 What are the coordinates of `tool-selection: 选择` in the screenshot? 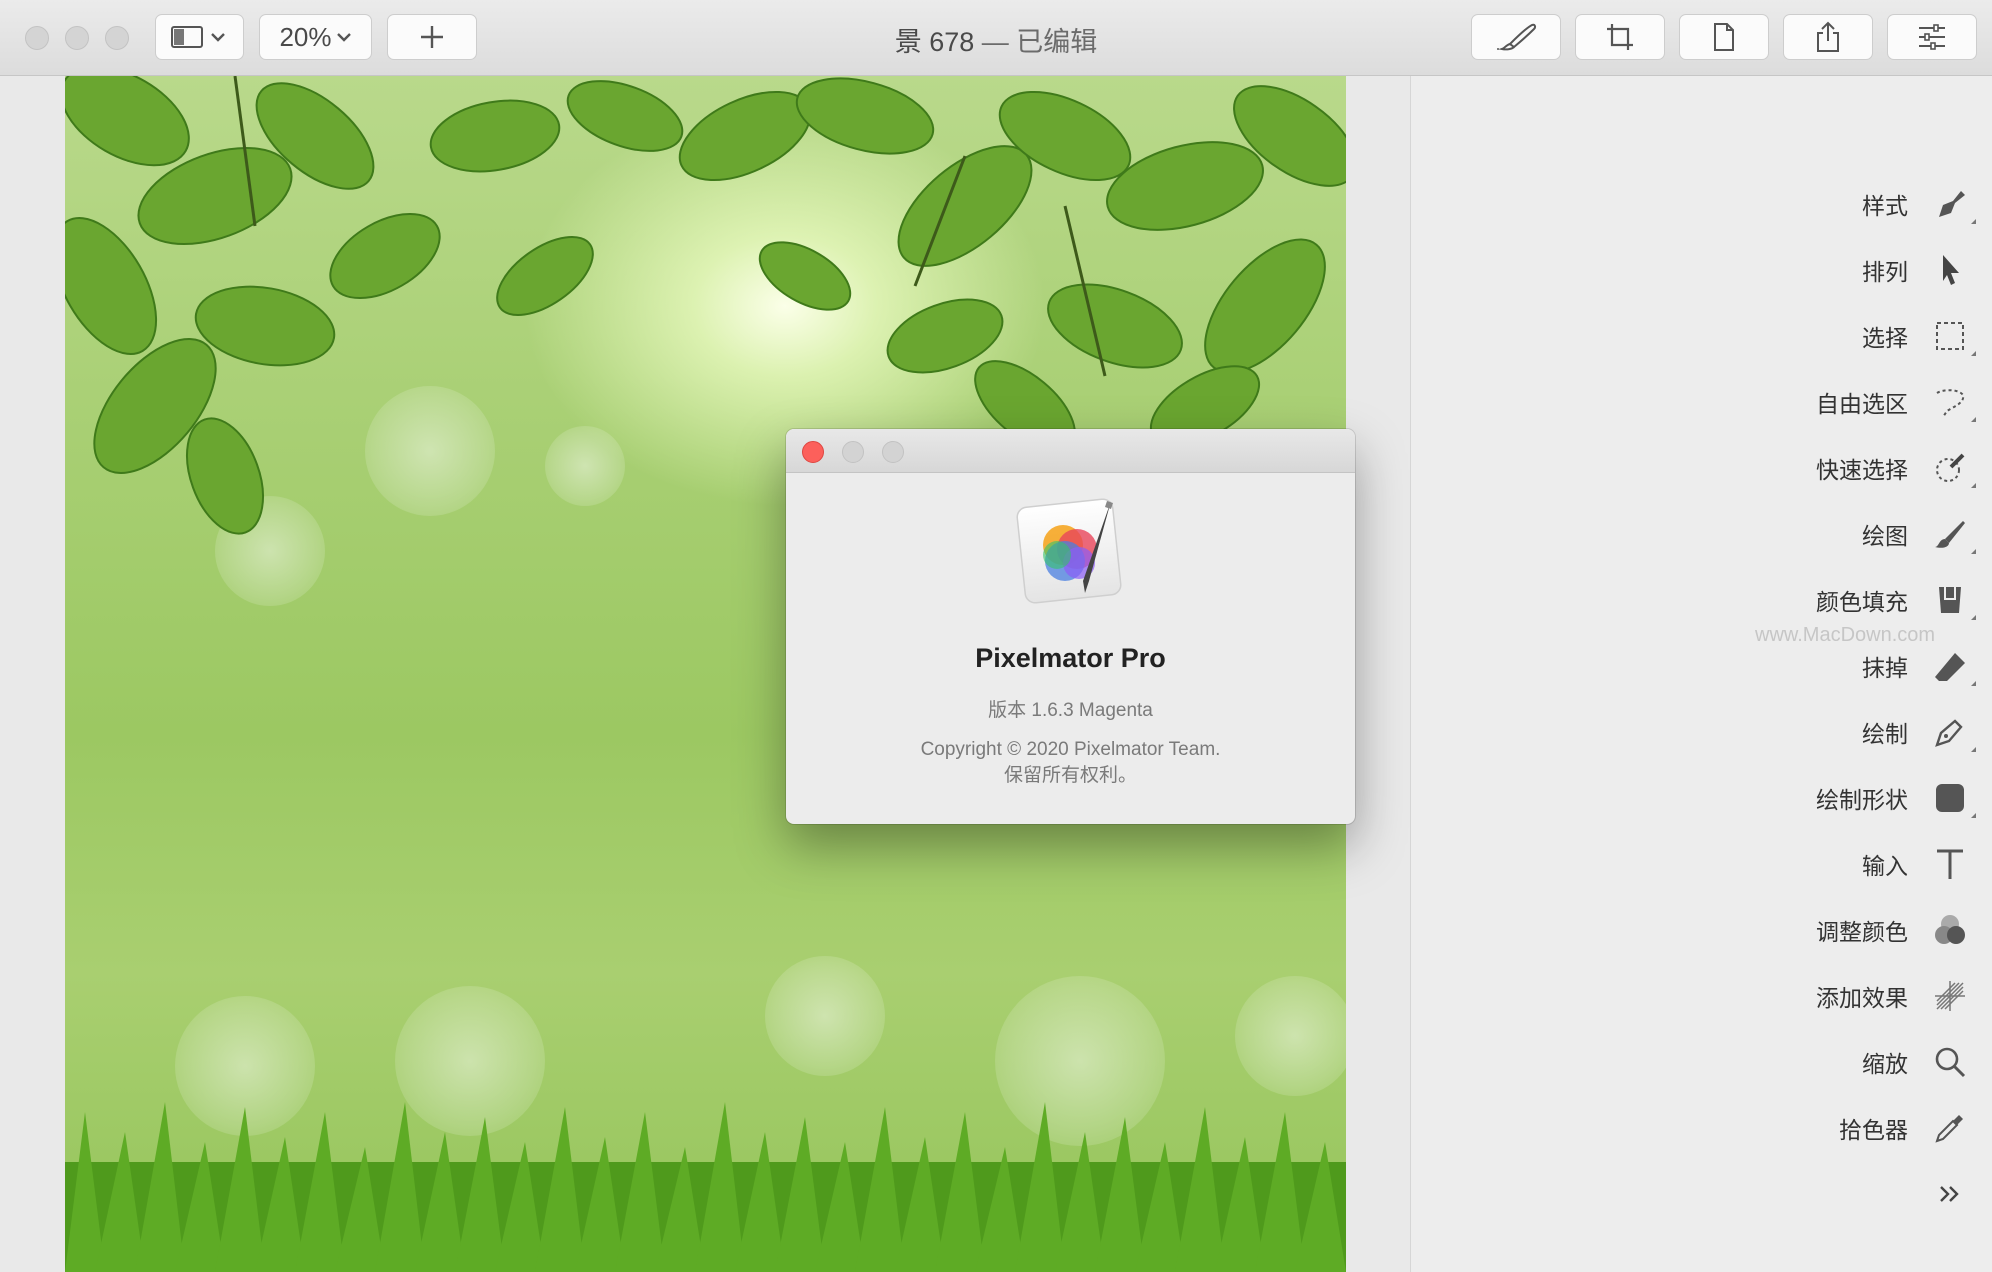 It's located at (1919, 336).